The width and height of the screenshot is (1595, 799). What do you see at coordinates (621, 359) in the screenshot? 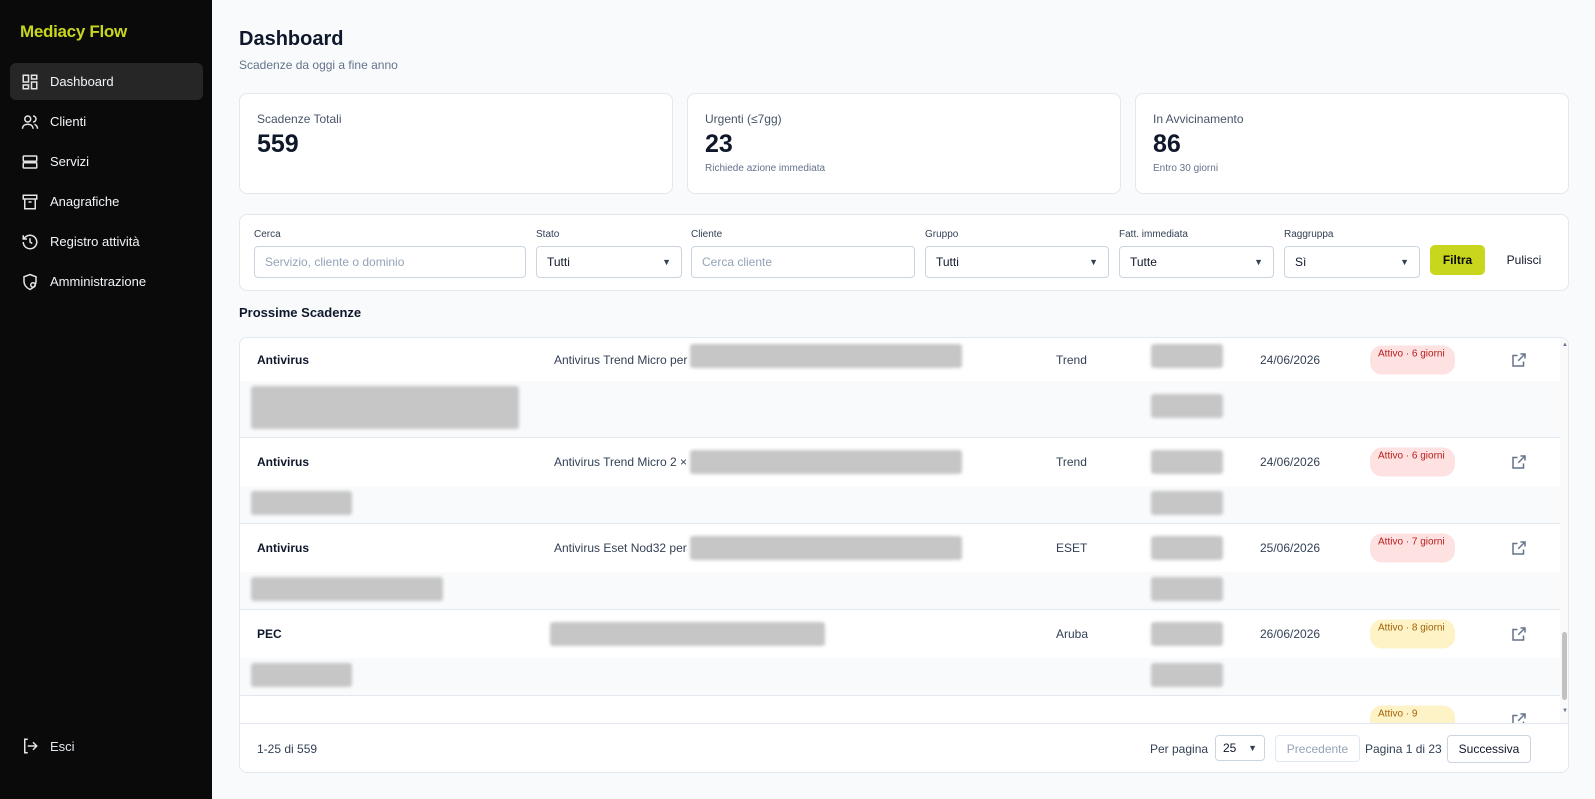
I see `service-description: Antivirus Trend Micro per` at bounding box center [621, 359].